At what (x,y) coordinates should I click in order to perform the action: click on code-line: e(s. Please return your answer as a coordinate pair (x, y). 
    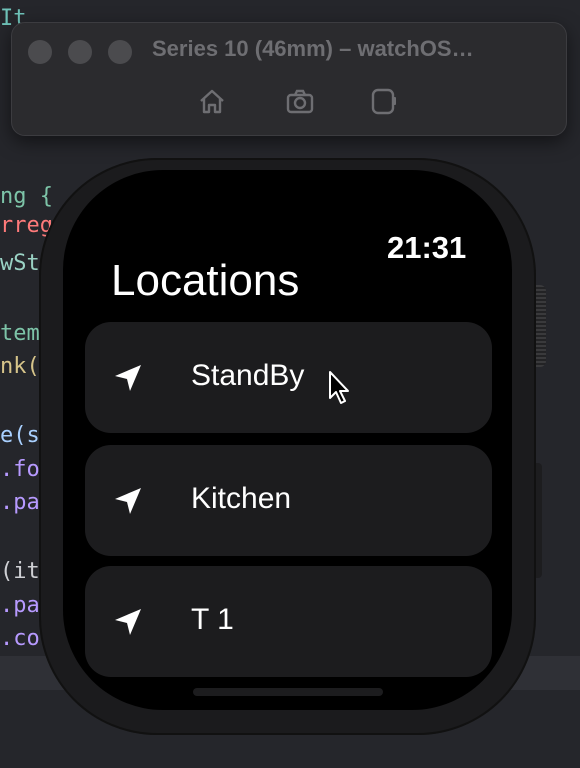
    Looking at the image, I should click on (20, 435).